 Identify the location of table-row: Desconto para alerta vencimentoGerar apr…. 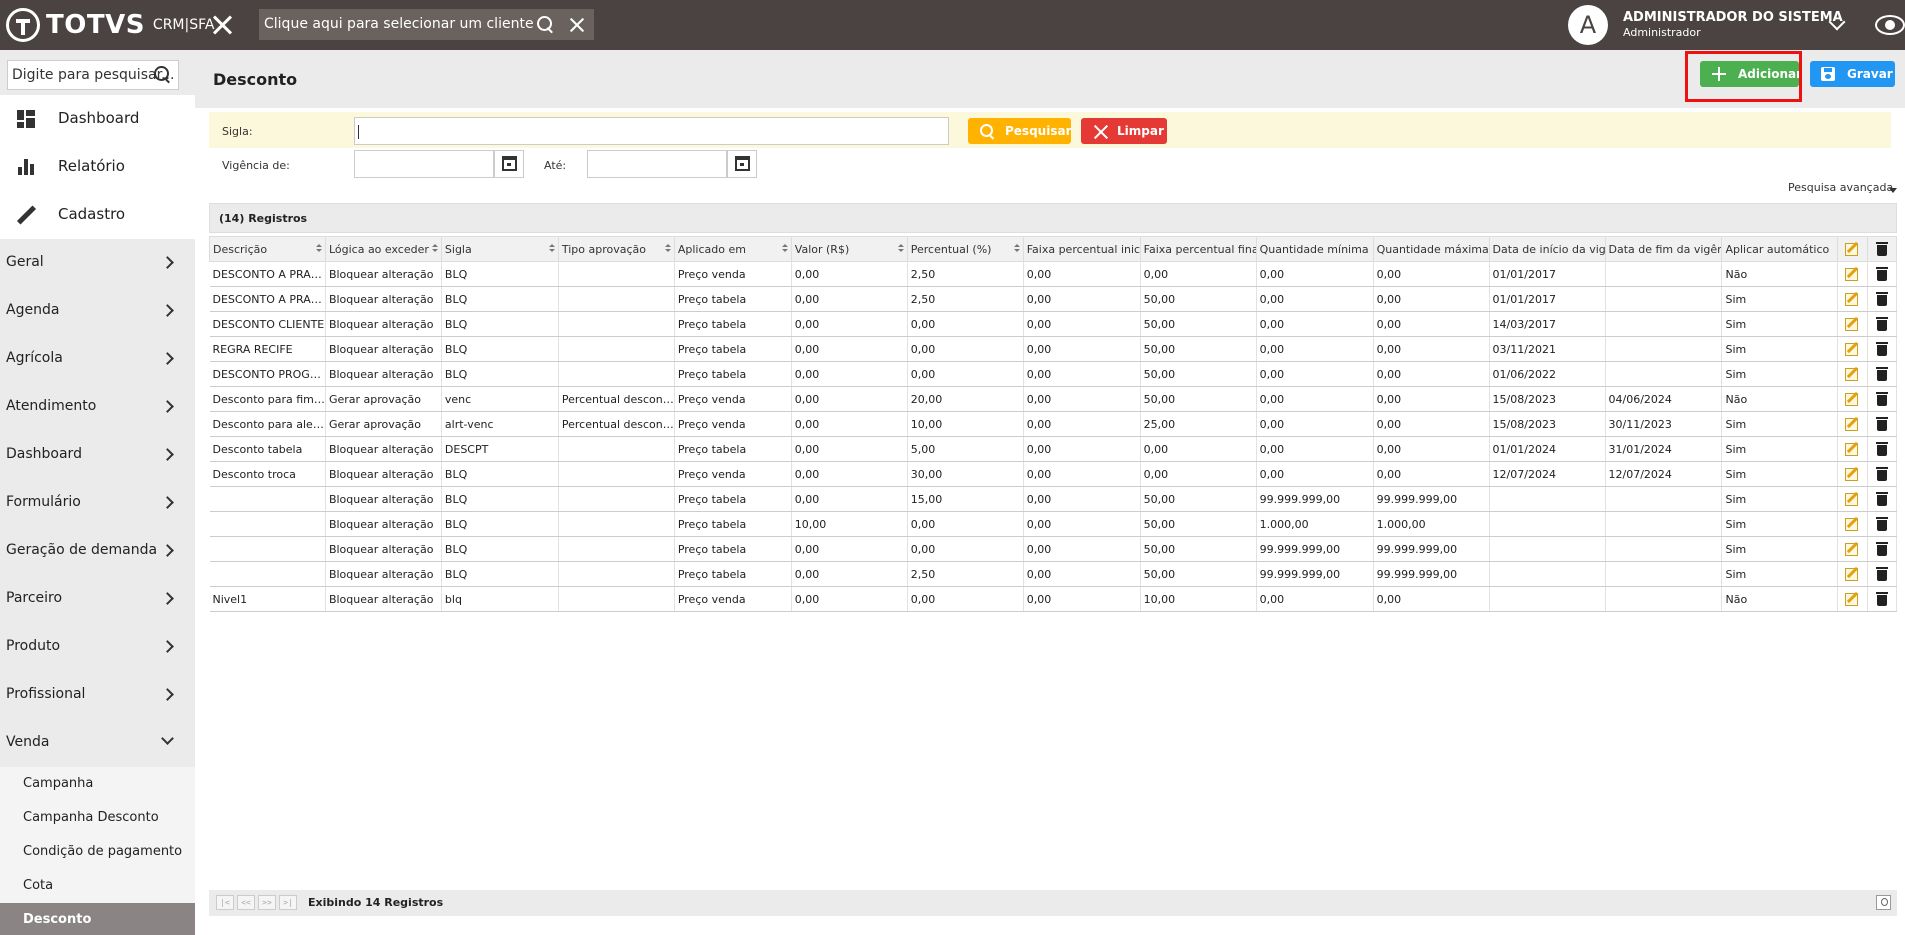
(1053, 424).